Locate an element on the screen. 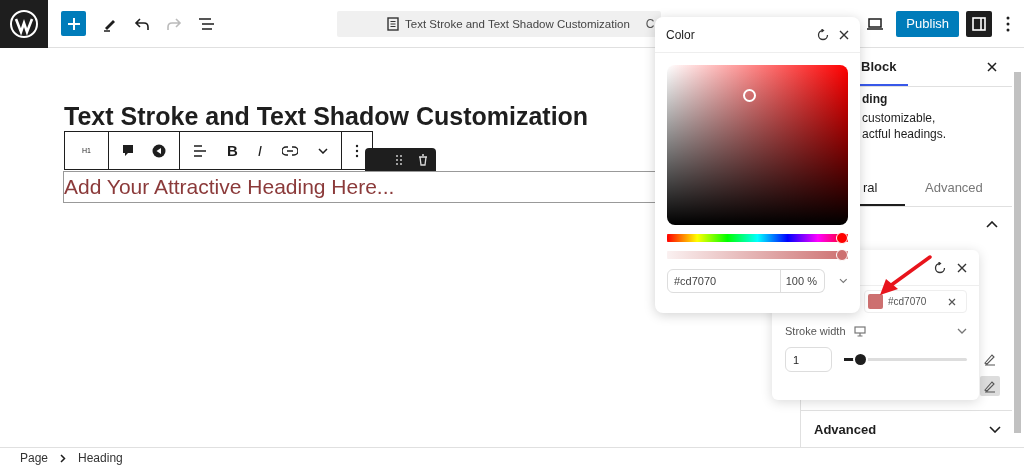  document-title: Text Stroke and Text Shadow Customization is located at coordinates (517, 23).